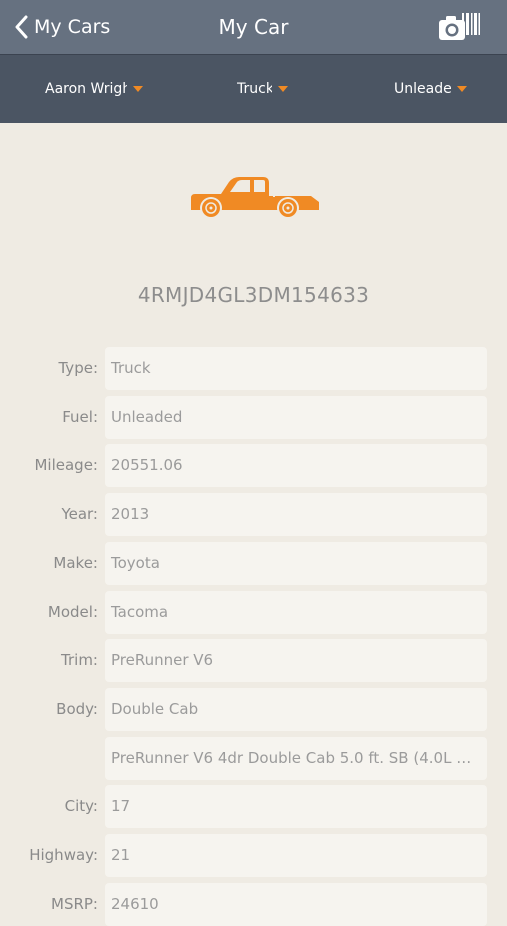 The width and height of the screenshot is (507, 926). I want to click on trim-row: Trim: PreRunner V6, so click(253, 660).